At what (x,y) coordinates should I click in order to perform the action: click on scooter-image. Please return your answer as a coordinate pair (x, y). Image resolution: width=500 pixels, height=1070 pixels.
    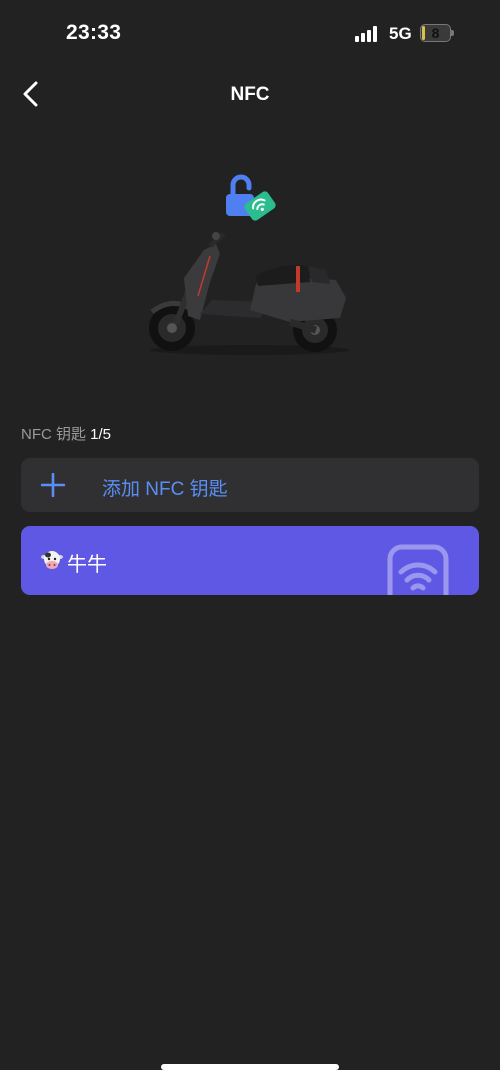
    Looking at the image, I should click on (249, 293).